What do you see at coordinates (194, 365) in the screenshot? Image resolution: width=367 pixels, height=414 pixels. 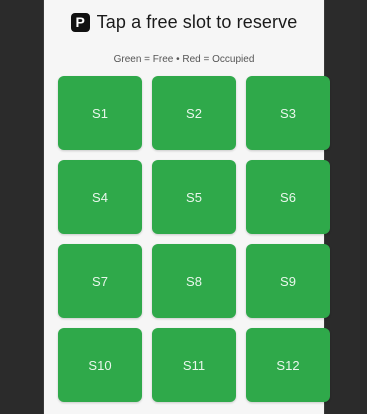 I see `slot-button: S11` at bounding box center [194, 365].